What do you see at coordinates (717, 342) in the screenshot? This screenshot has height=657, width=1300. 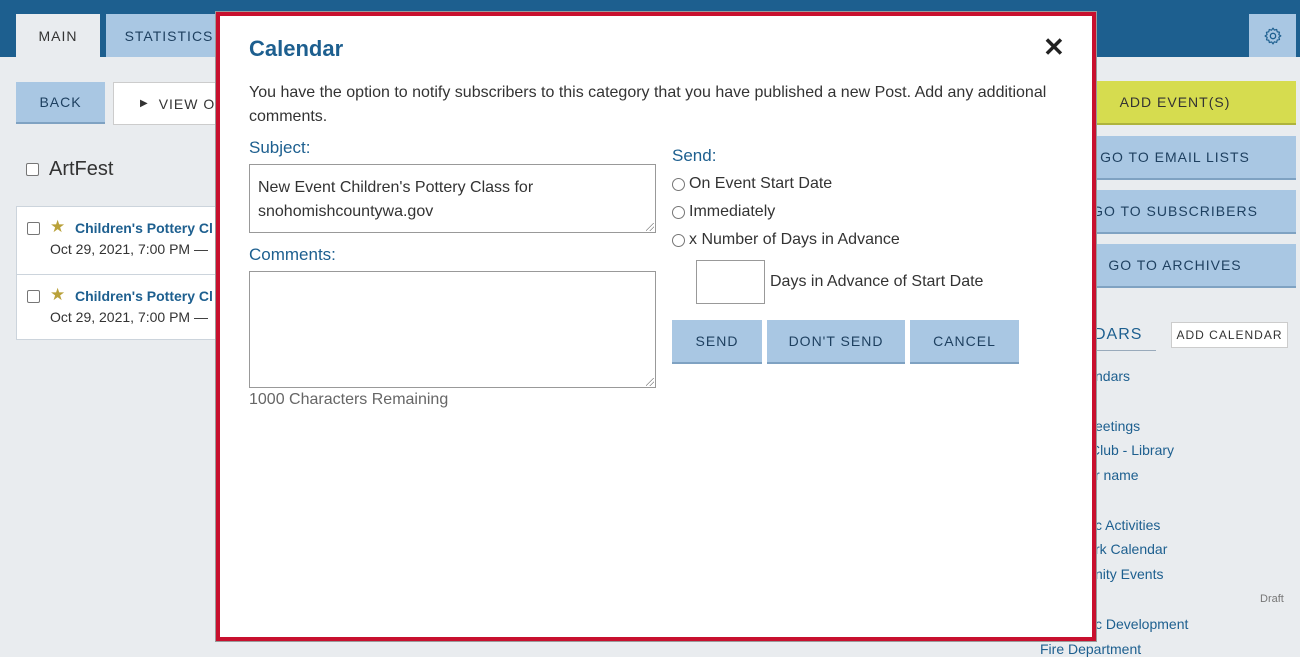 I see `send-button: SEND` at bounding box center [717, 342].